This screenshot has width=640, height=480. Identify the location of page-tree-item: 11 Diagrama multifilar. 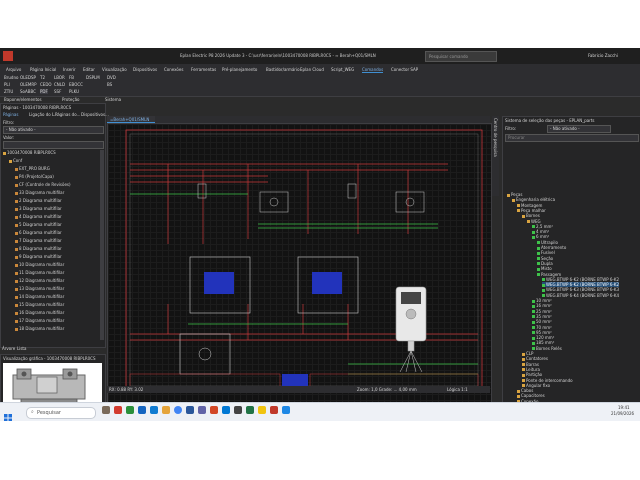
(39, 272).